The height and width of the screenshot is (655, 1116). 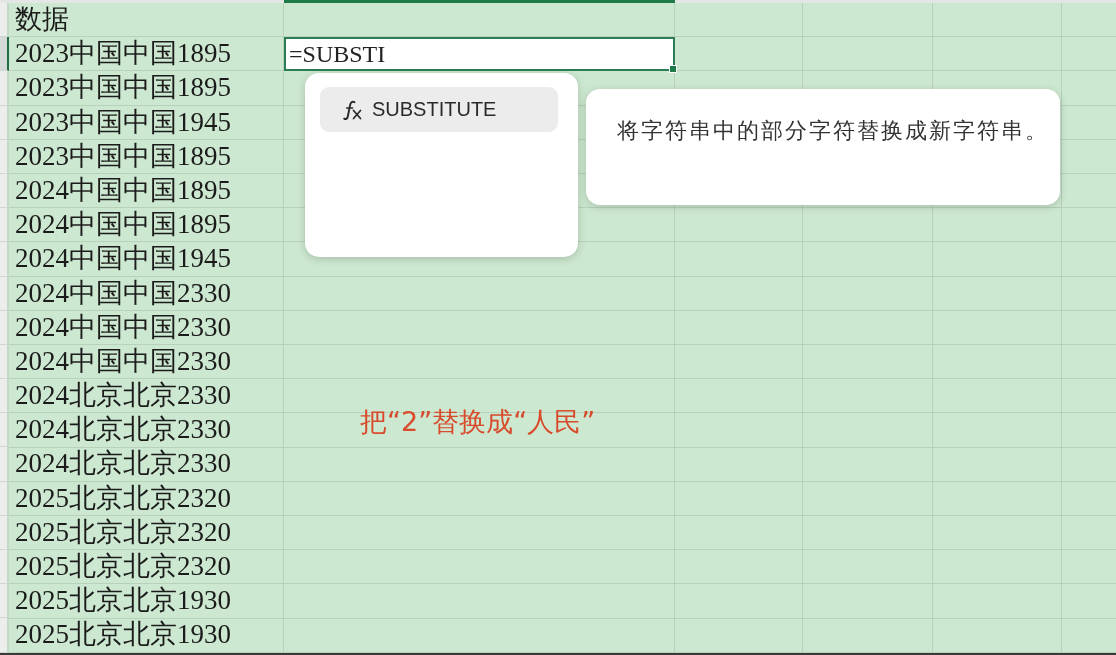 What do you see at coordinates (123, 122) in the screenshot?
I see `table-cell-text: 2023中国中国1945` at bounding box center [123, 122].